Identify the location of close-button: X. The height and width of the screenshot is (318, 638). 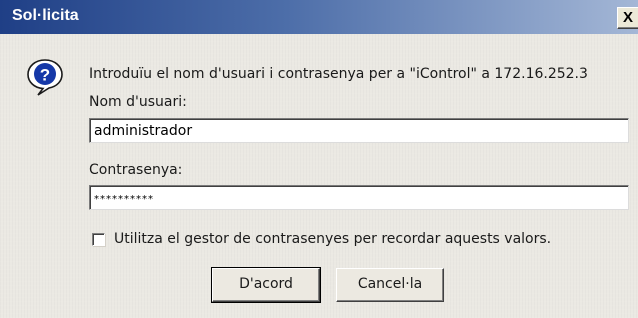
(627, 18).